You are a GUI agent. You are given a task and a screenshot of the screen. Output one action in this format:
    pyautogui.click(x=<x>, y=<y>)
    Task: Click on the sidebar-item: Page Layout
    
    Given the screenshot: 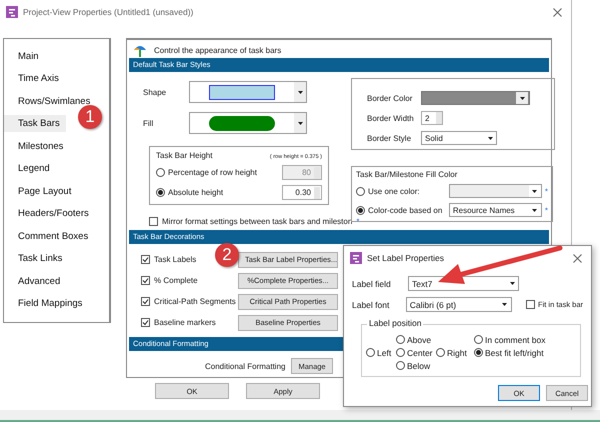 What is the action you would take?
    pyautogui.click(x=41, y=191)
    